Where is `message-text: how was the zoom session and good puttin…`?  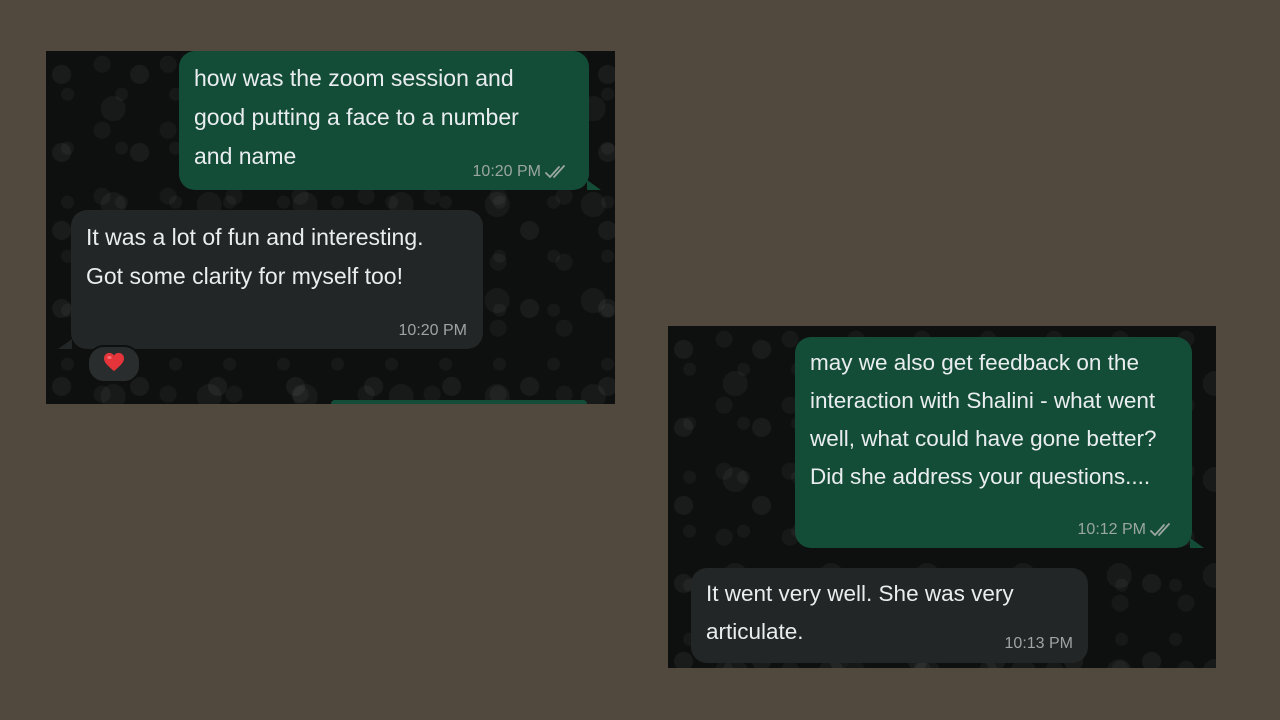 message-text: how was the zoom session and good puttin… is located at coordinates (356, 117).